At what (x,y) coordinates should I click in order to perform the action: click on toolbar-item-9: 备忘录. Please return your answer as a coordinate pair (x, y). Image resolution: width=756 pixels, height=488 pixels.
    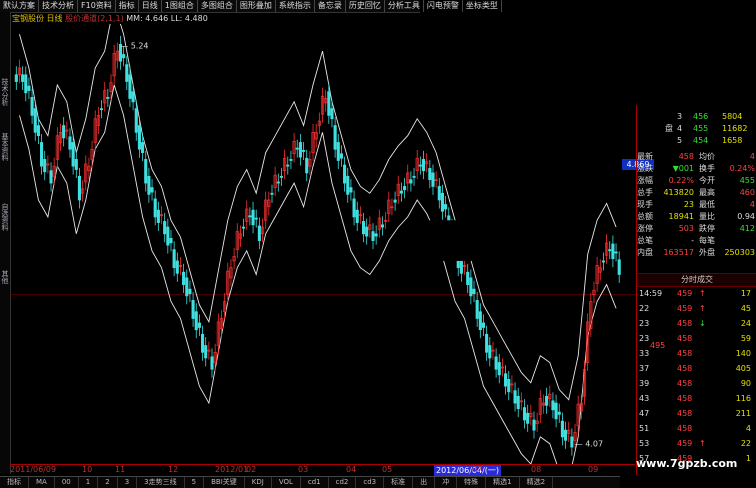
    Looking at the image, I should click on (330, 6).